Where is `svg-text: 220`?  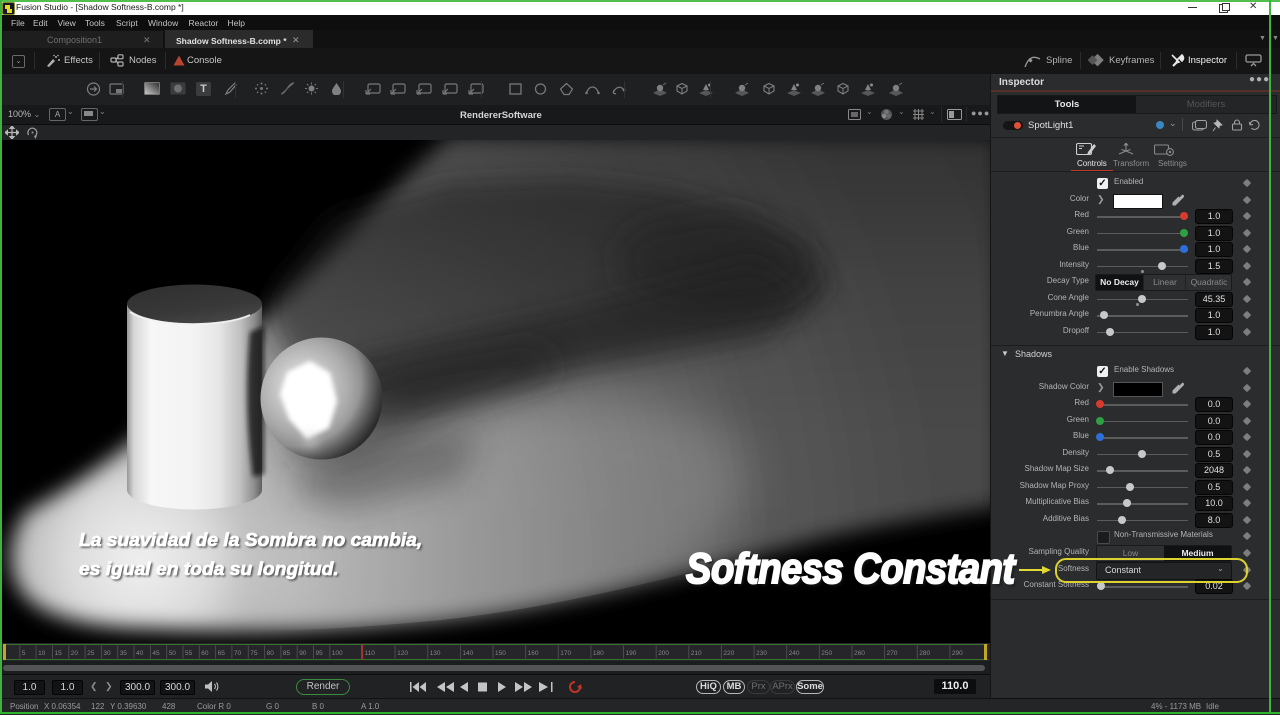 svg-text: 220 is located at coordinates (728, 653).